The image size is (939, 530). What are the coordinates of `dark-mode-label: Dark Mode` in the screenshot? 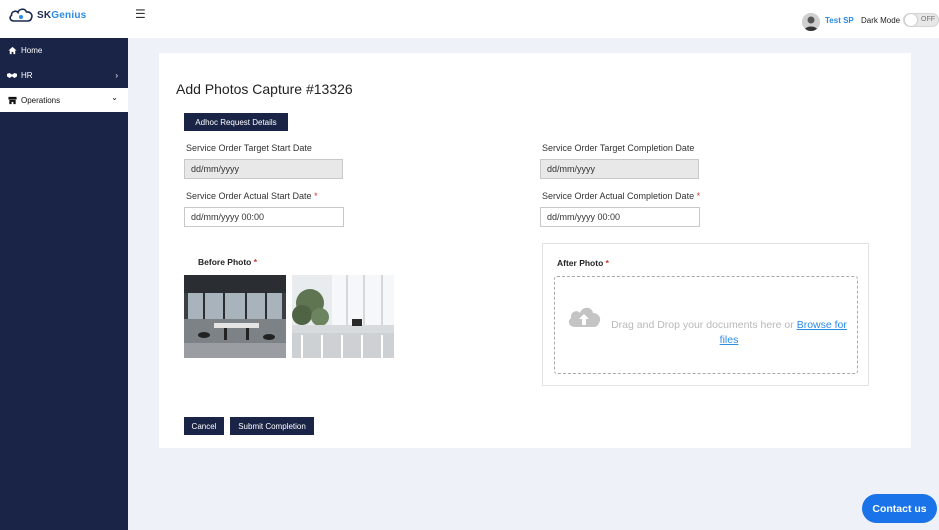 It's located at (881, 20).